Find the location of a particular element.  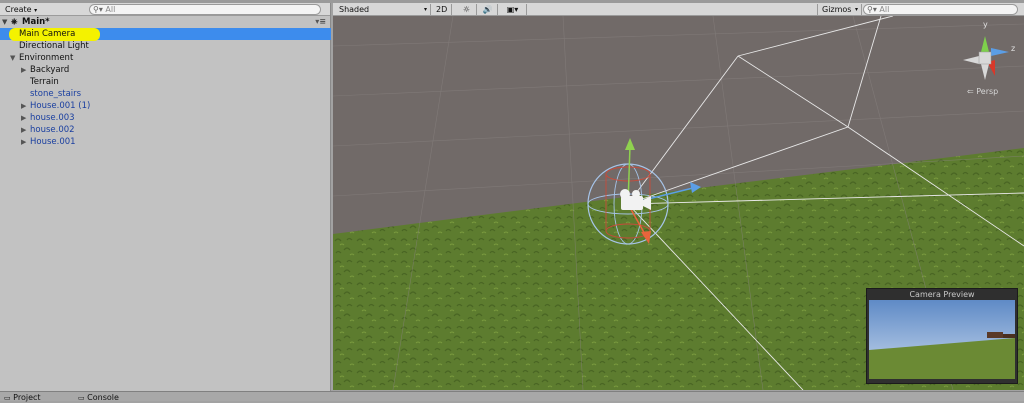

create-button: Create ▾ is located at coordinates (21, 9).